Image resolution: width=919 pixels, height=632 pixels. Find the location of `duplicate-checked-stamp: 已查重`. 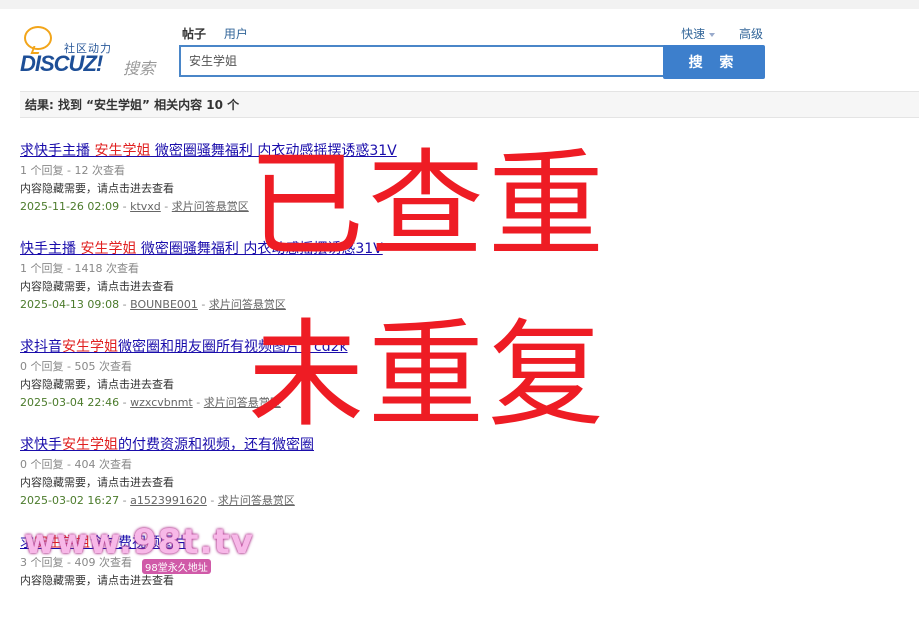

duplicate-checked-stamp: 已查重 is located at coordinates (428, 205).